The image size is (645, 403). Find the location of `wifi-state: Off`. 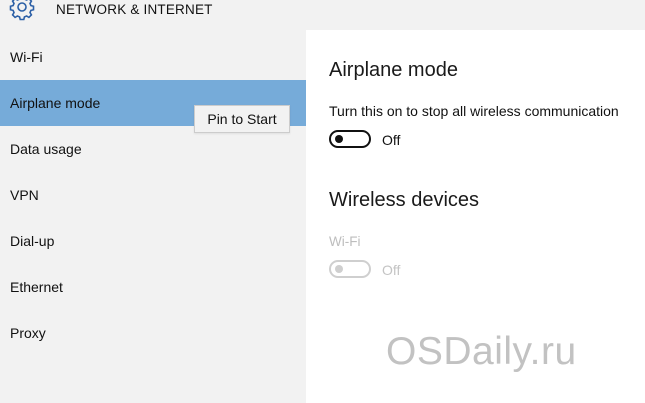

wifi-state: Off is located at coordinates (391, 270).